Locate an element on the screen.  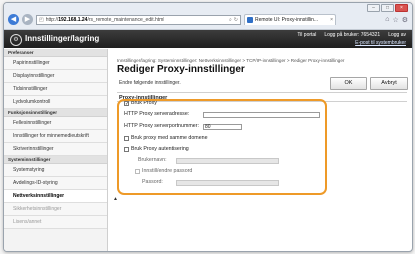
sidebar-item-license: Lisens/annet is located at coordinates (55, 222).